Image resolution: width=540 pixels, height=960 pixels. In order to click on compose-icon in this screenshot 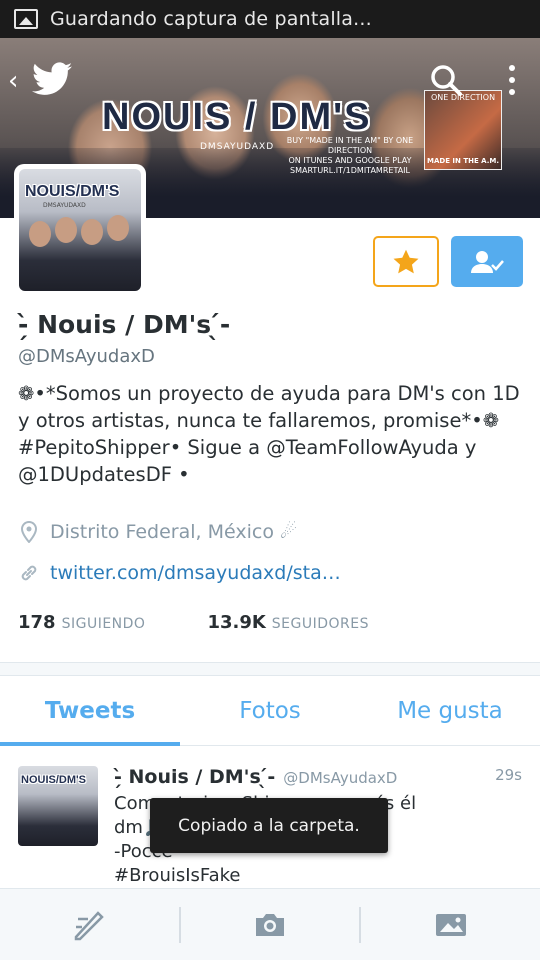, I will do `click(90, 925)`.